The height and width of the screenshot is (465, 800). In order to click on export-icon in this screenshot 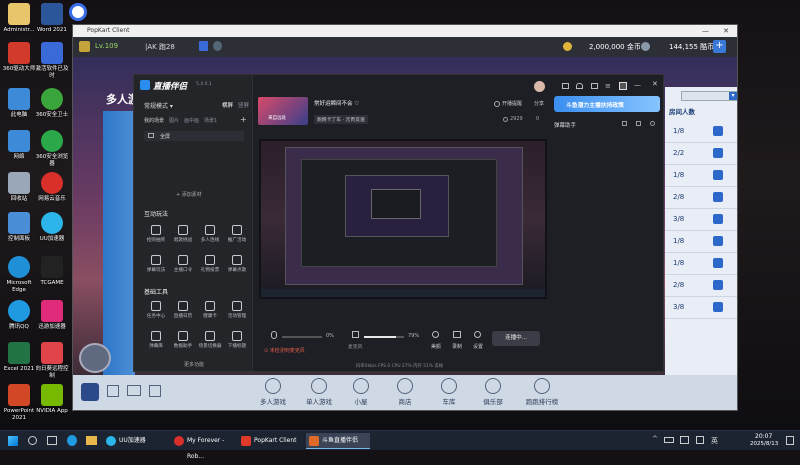, I will do `click(594, 86)`.